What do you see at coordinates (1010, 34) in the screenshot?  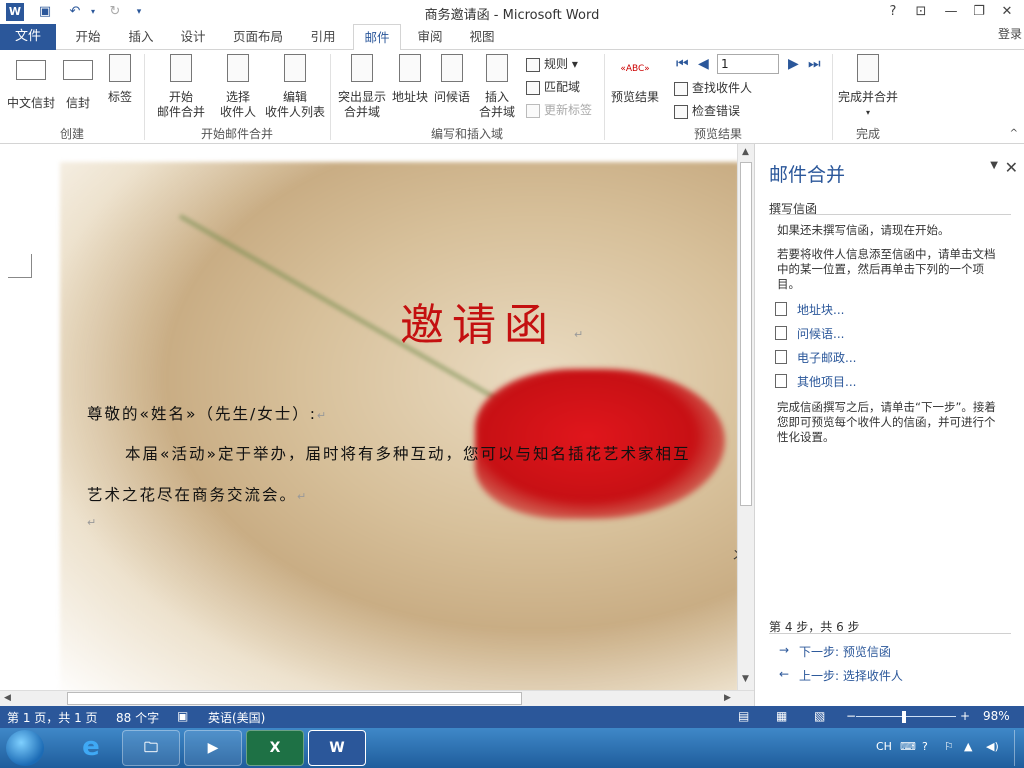 I see `sign-in-link: 登录` at bounding box center [1010, 34].